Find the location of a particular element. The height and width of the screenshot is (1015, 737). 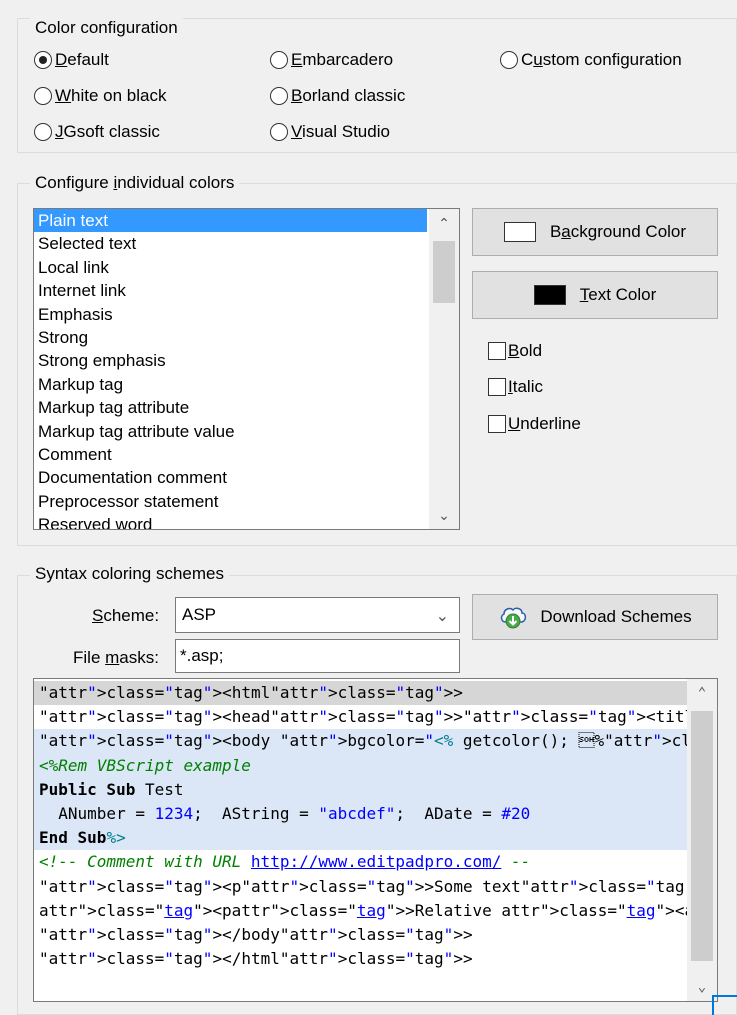

radio-custom-configuration: Custom configuration is located at coordinates (591, 60).